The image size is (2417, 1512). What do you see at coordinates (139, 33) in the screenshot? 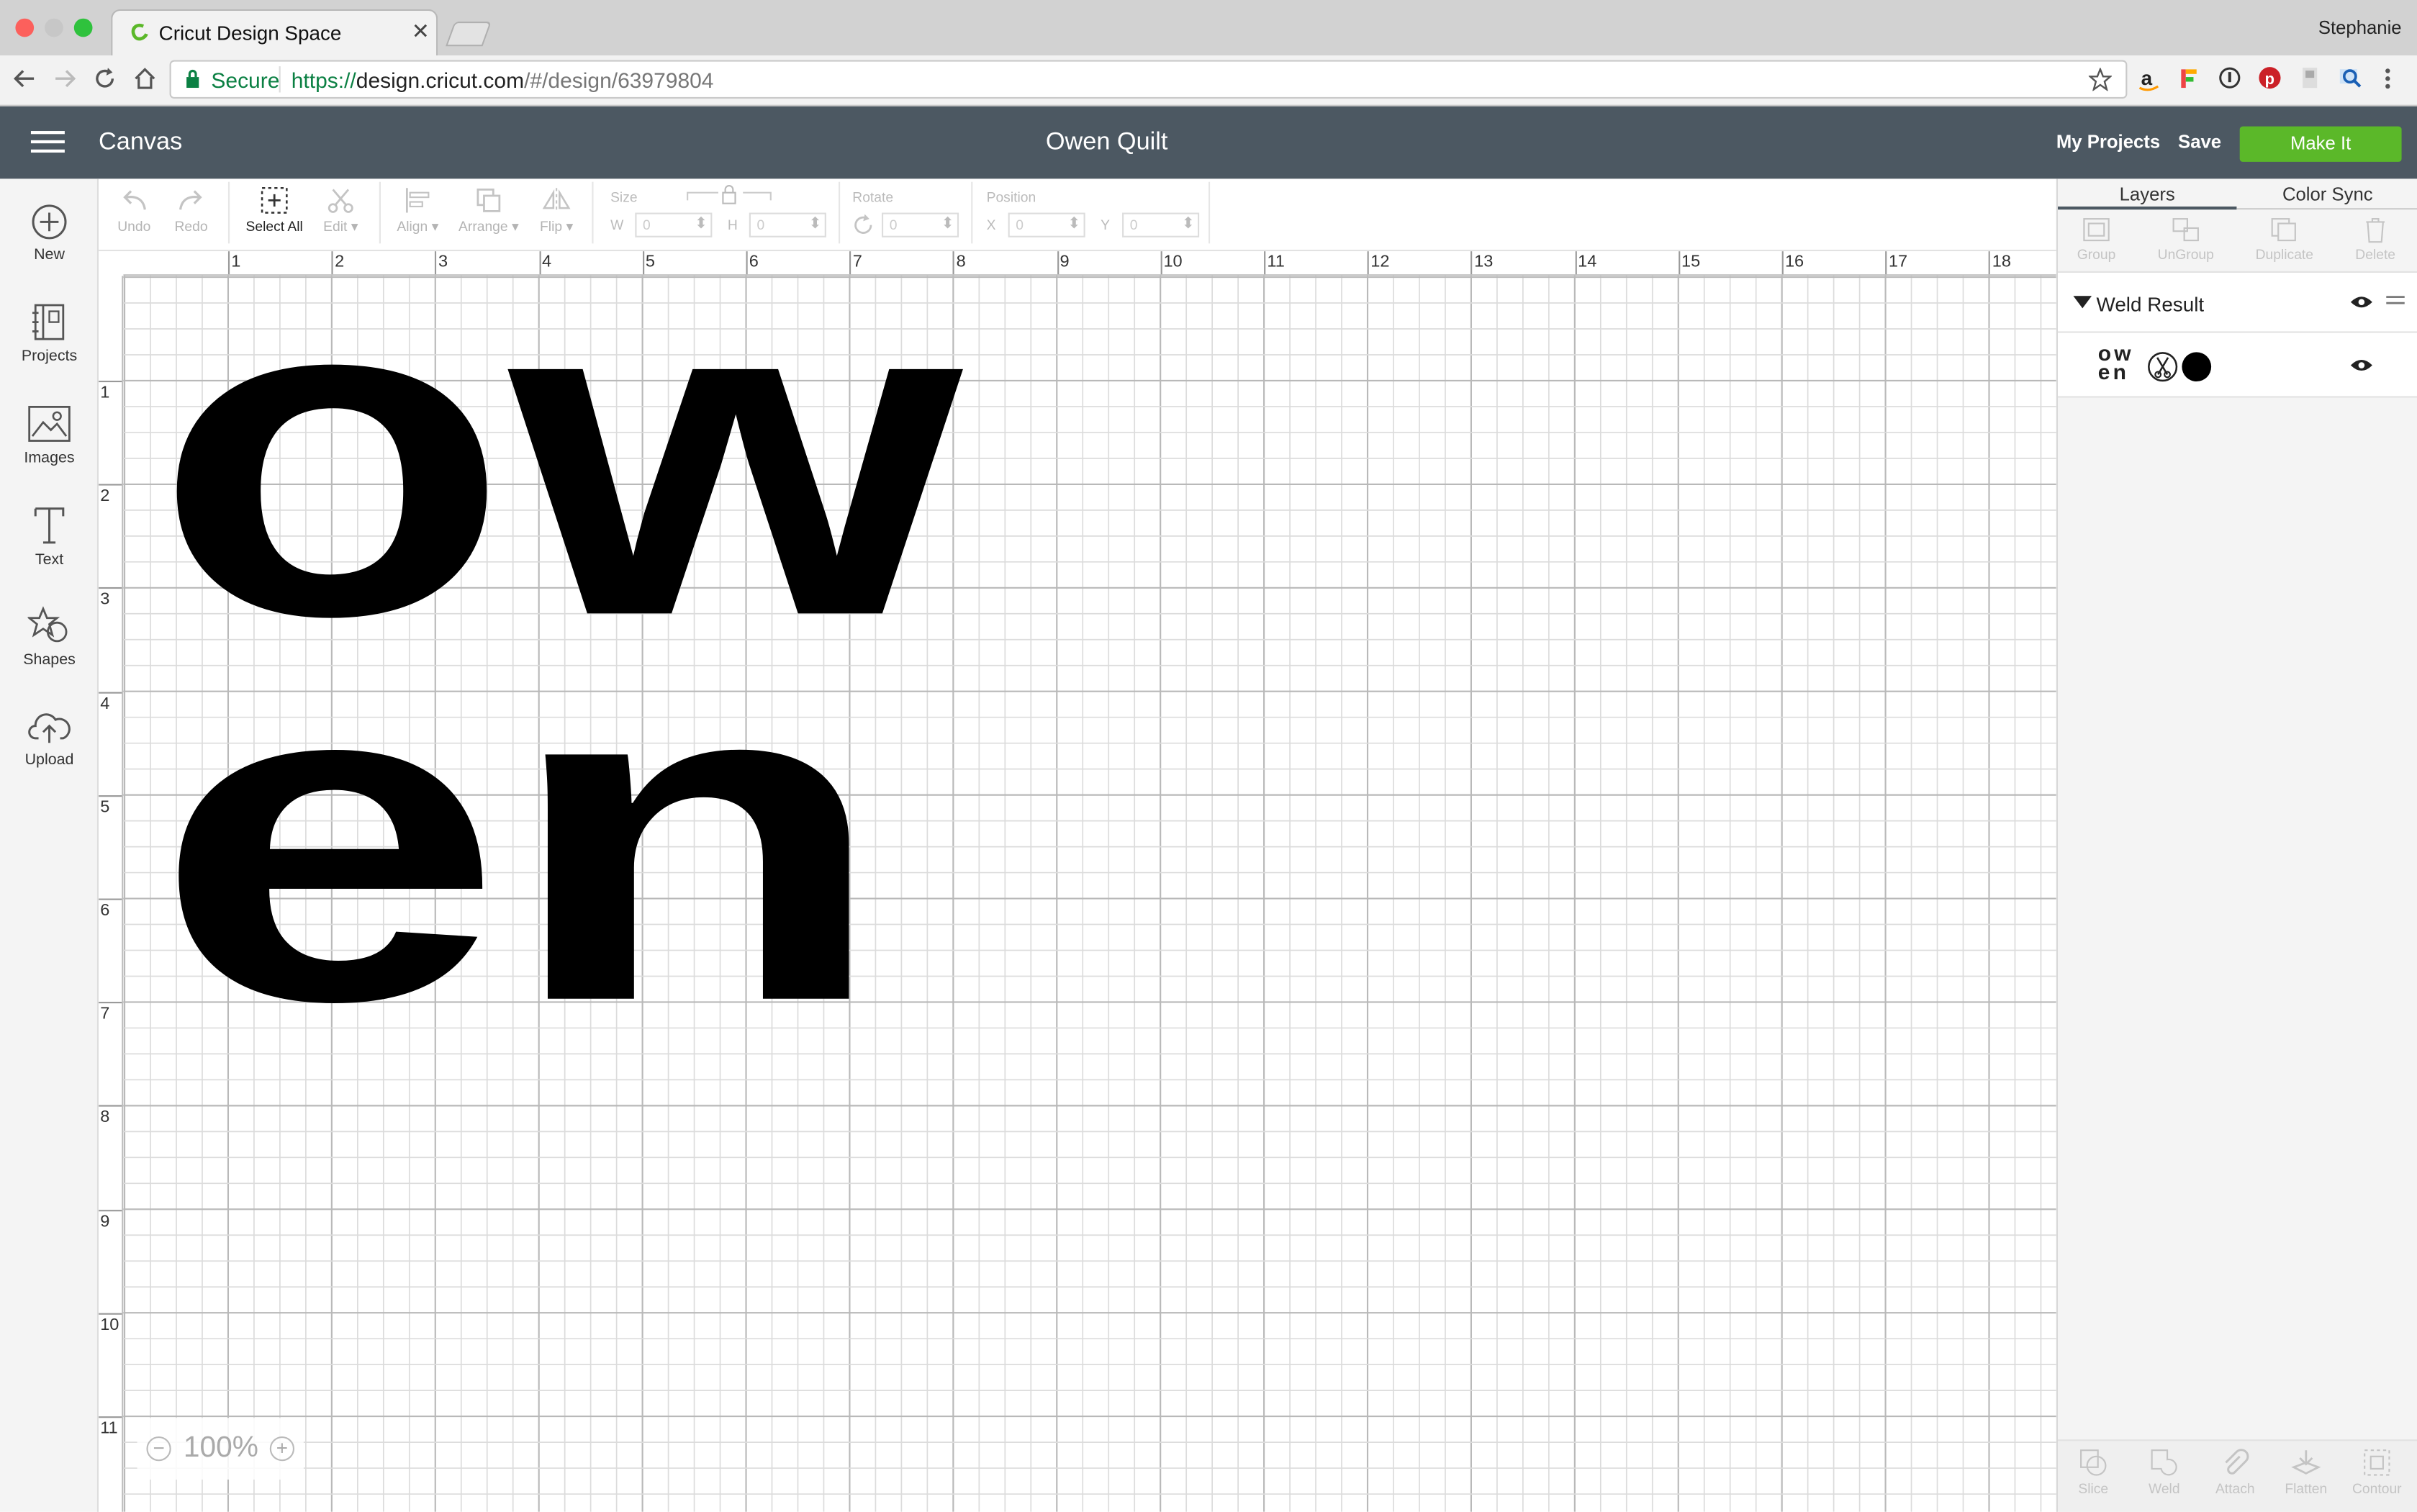
I see `cricut-favicon-icon` at bounding box center [139, 33].